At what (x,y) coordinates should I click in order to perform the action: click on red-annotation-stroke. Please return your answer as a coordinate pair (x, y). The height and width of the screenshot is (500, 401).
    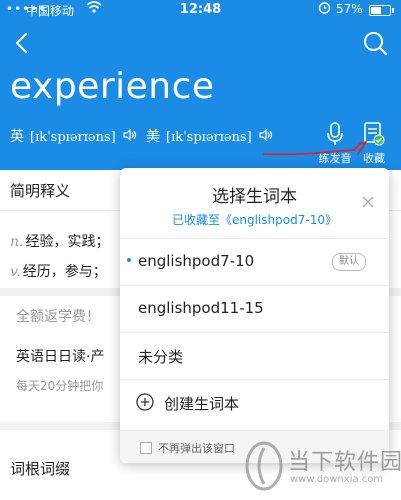
    Looking at the image, I should click on (315, 148).